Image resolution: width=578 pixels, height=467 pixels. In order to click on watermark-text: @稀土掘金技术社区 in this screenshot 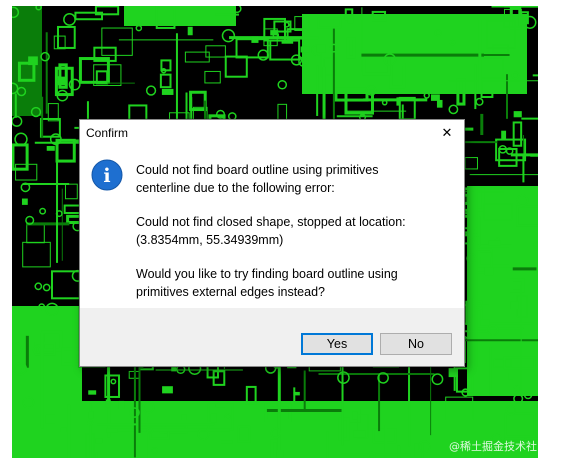, I will do `click(498, 446)`.